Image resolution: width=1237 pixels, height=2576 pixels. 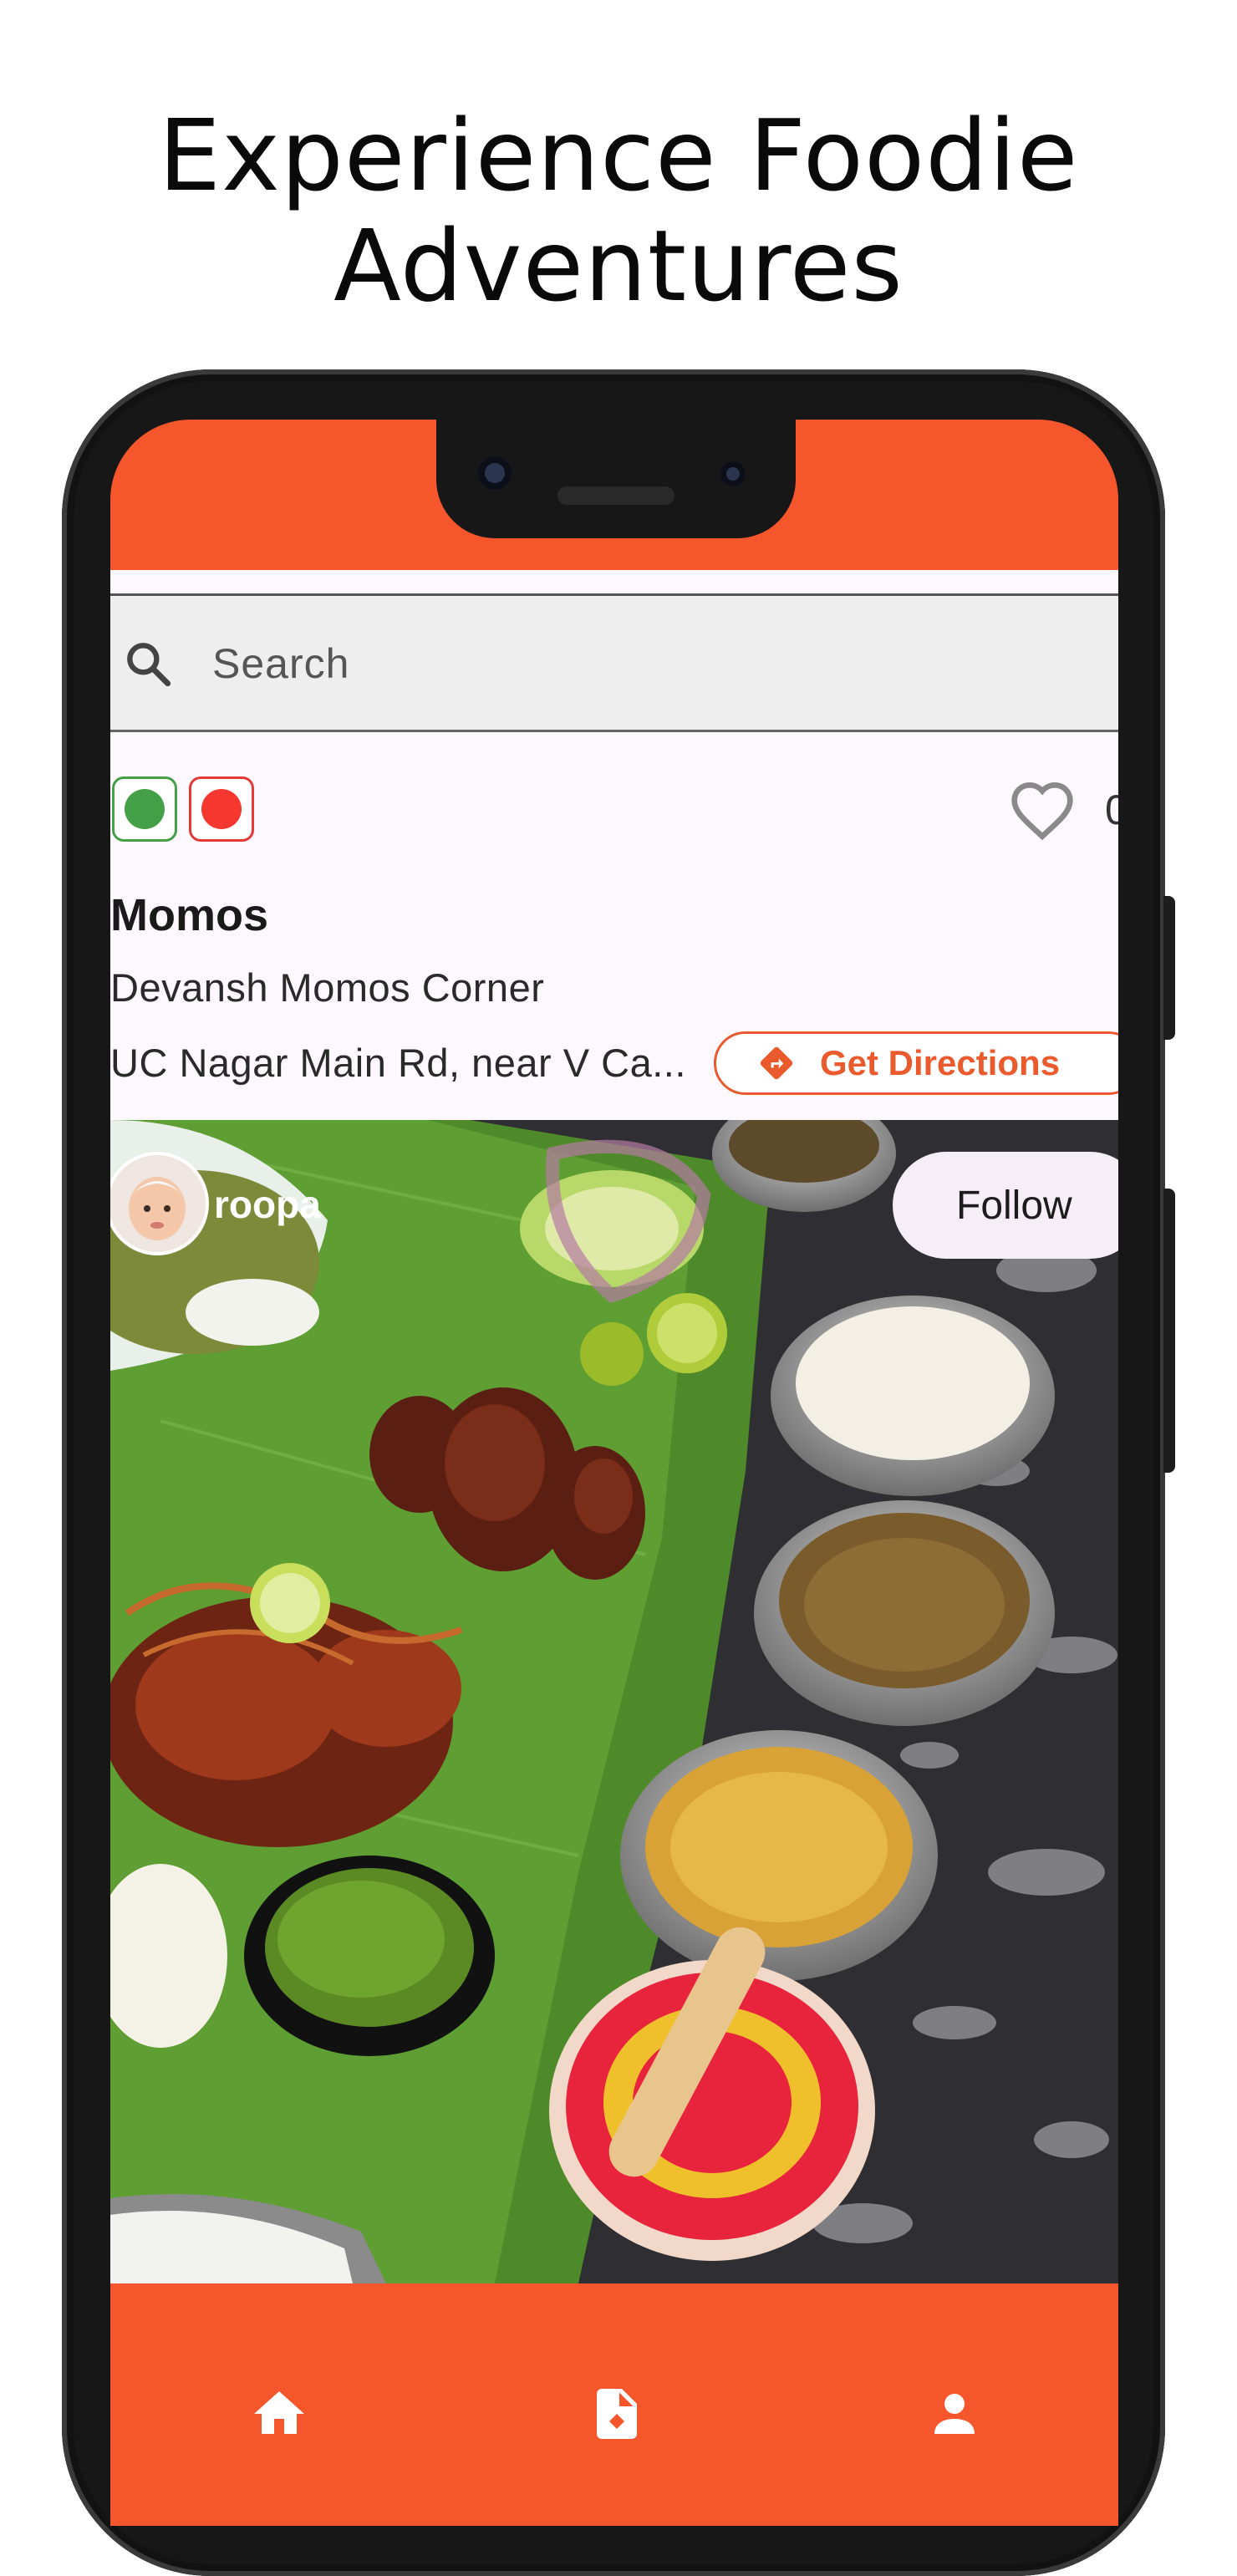 What do you see at coordinates (149, 665) in the screenshot?
I see `search-icon` at bounding box center [149, 665].